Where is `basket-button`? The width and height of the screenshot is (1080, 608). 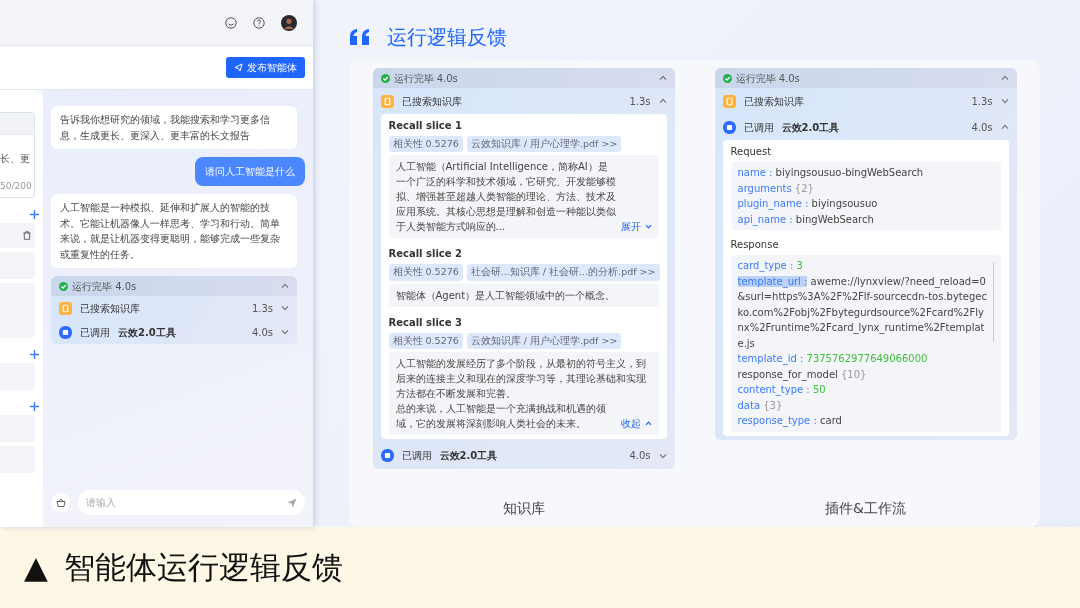 basket-button is located at coordinates (60, 502).